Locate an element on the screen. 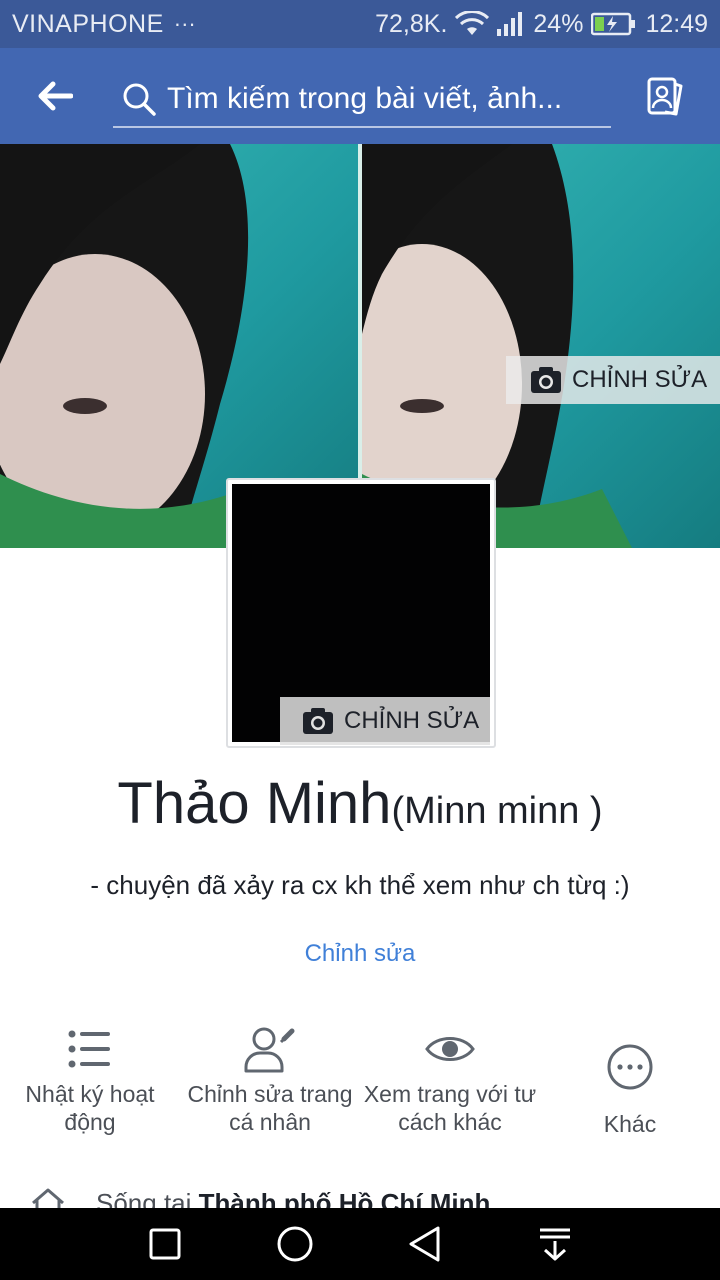 The height and width of the screenshot is (1280, 720). profile-switch-button is located at coordinates (665, 96).